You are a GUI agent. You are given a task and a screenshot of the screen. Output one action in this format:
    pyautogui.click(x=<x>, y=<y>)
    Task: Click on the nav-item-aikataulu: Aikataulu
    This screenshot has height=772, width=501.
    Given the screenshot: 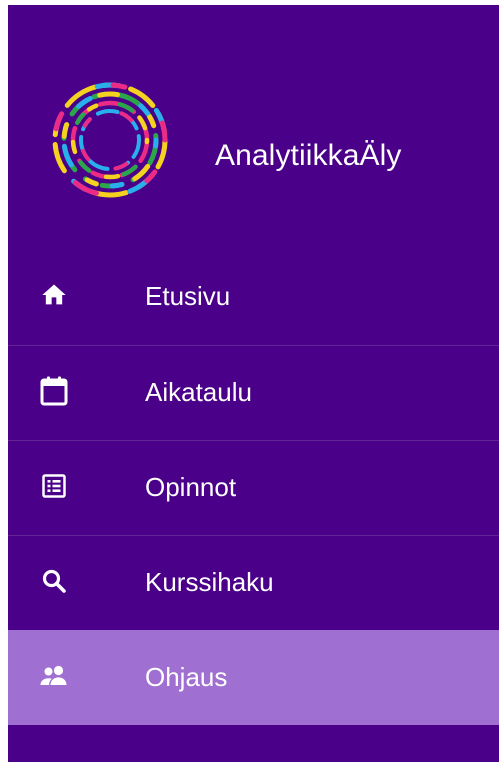 What is the action you would take?
    pyautogui.click(x=253, y=392)
    